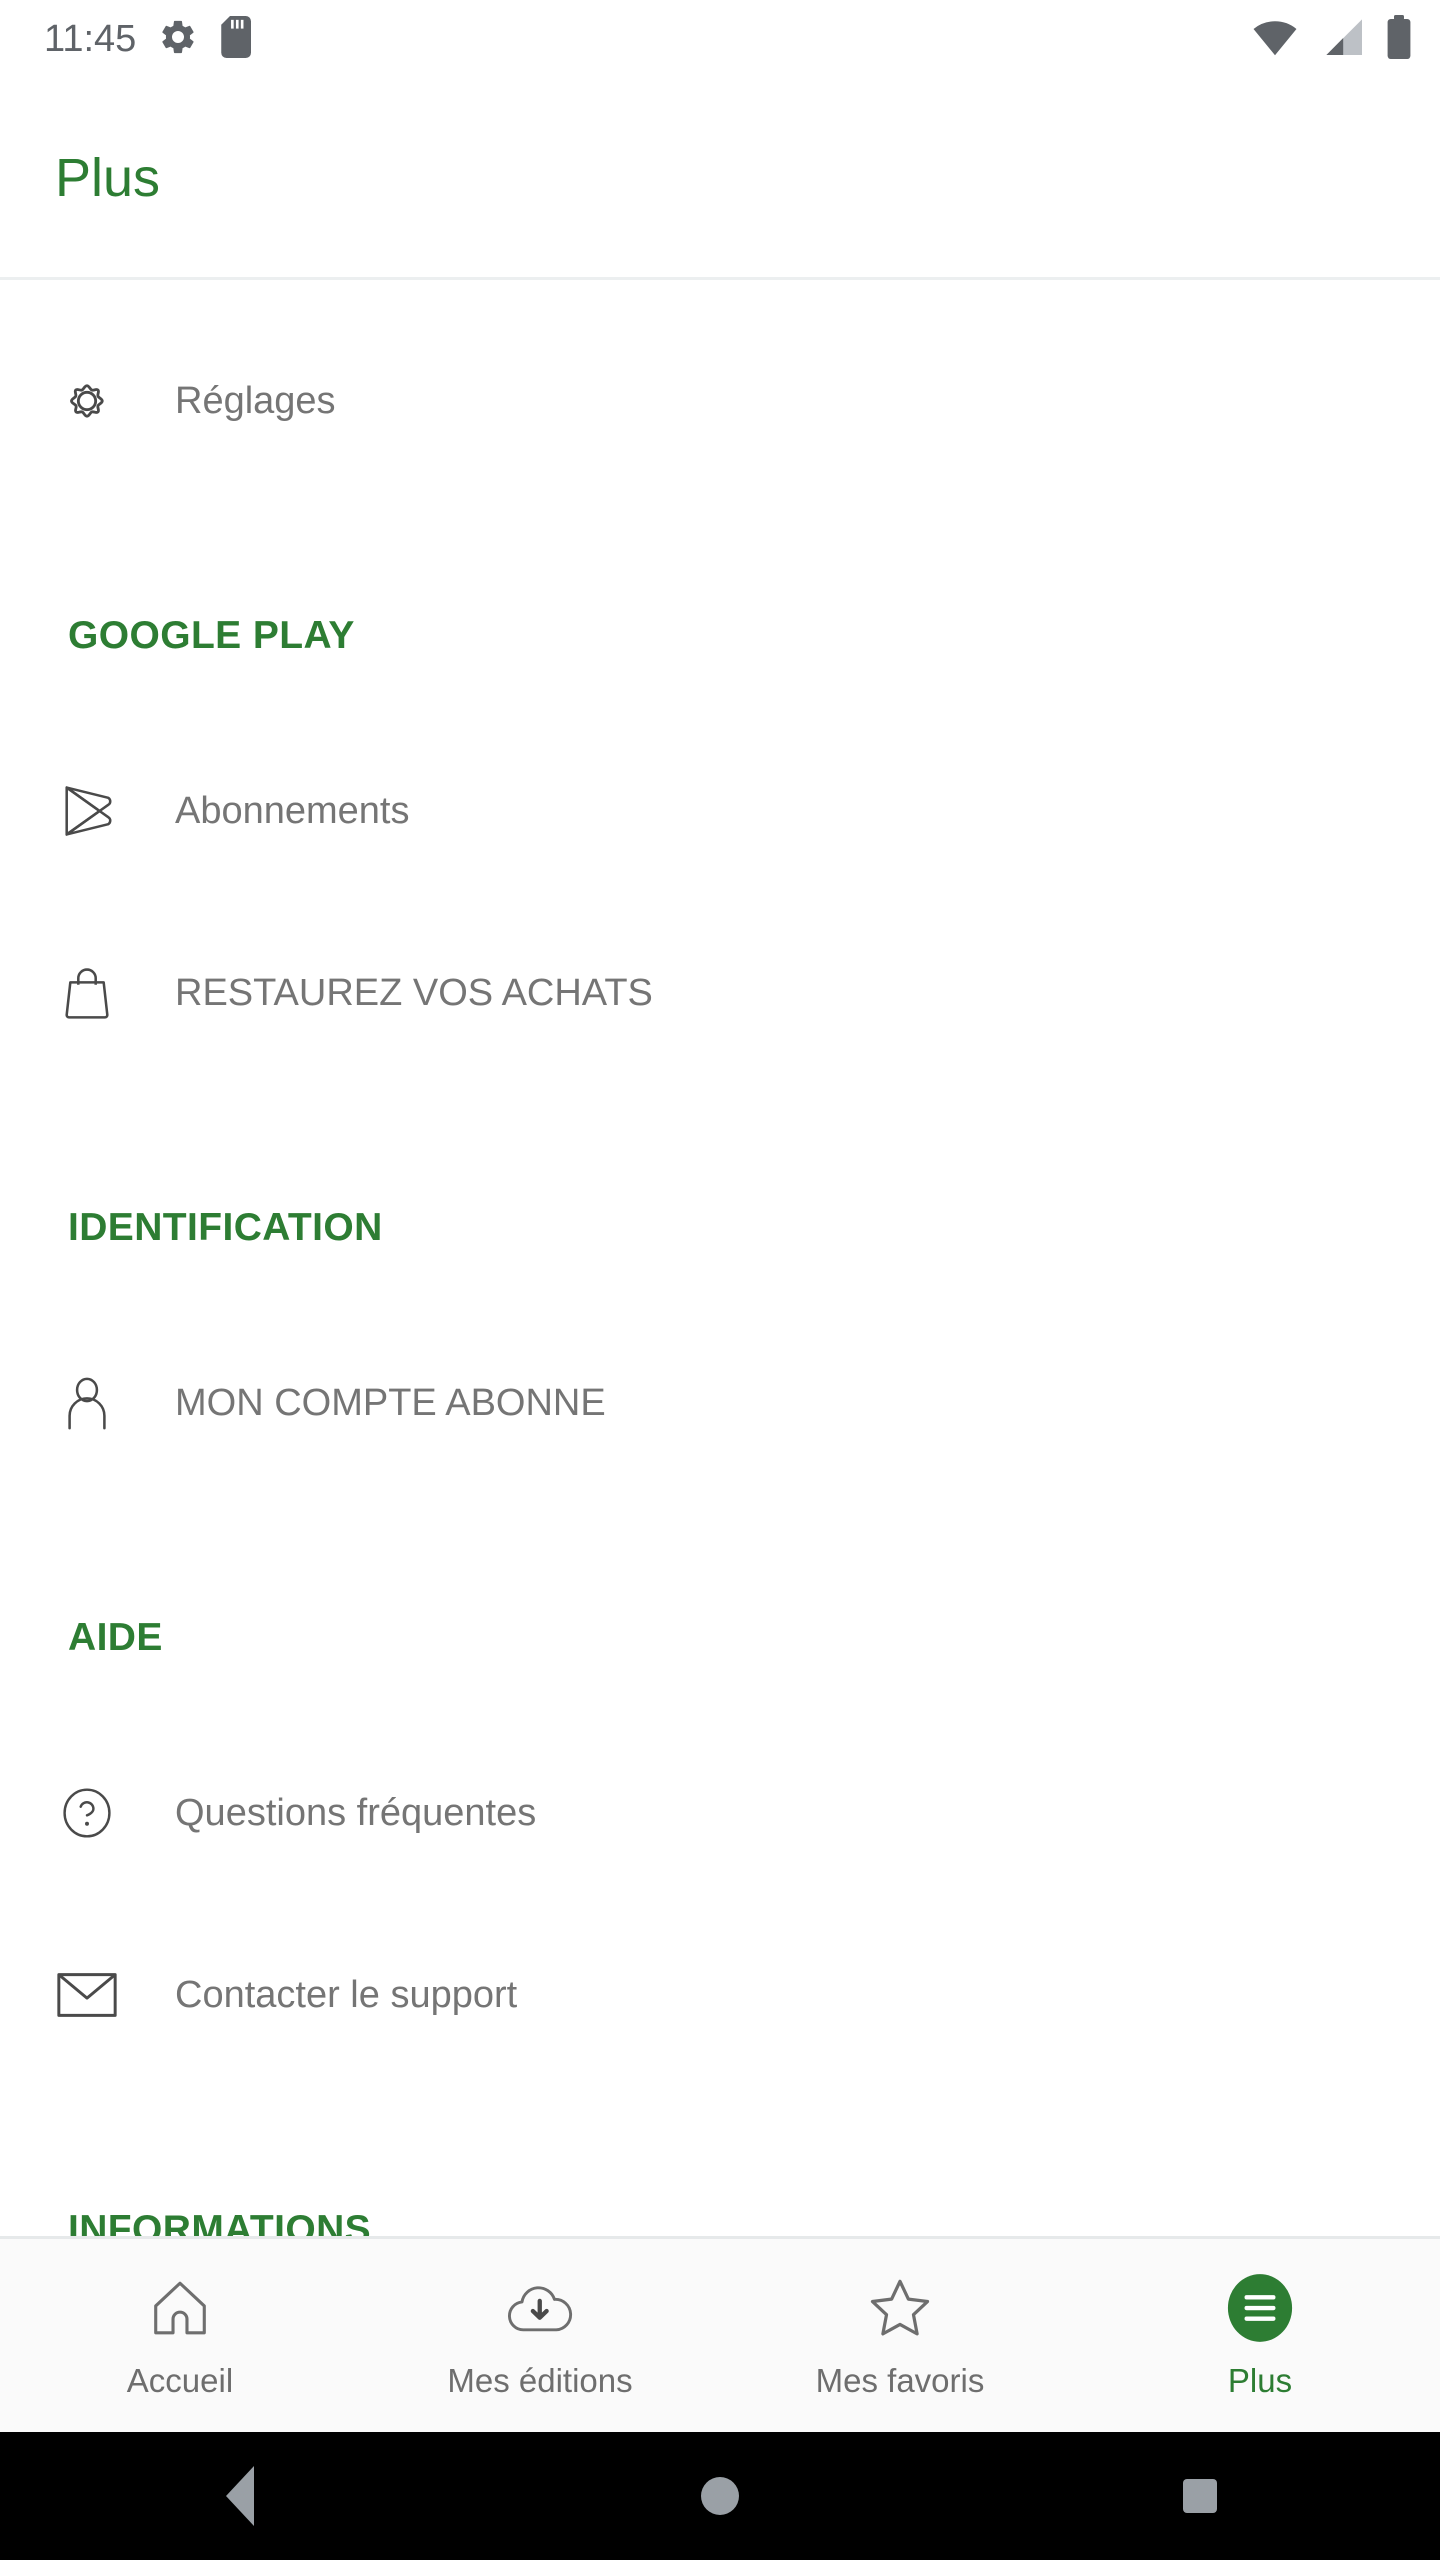 This screenshot has height=2560, width=1440. Describe the element at coordinates (211, 635) in the screenshot. I see `section-header-label: GOOGLE PLAY` at that location.